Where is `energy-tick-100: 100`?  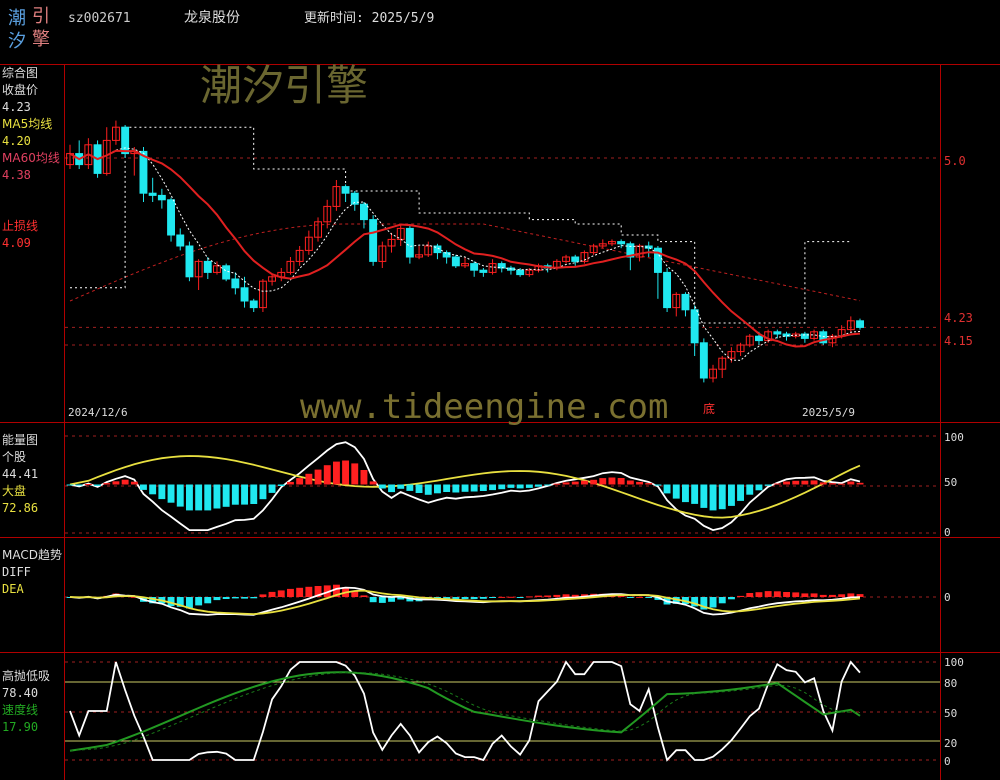 energy-tick-100: 100 is located at coordinates (954, 437).